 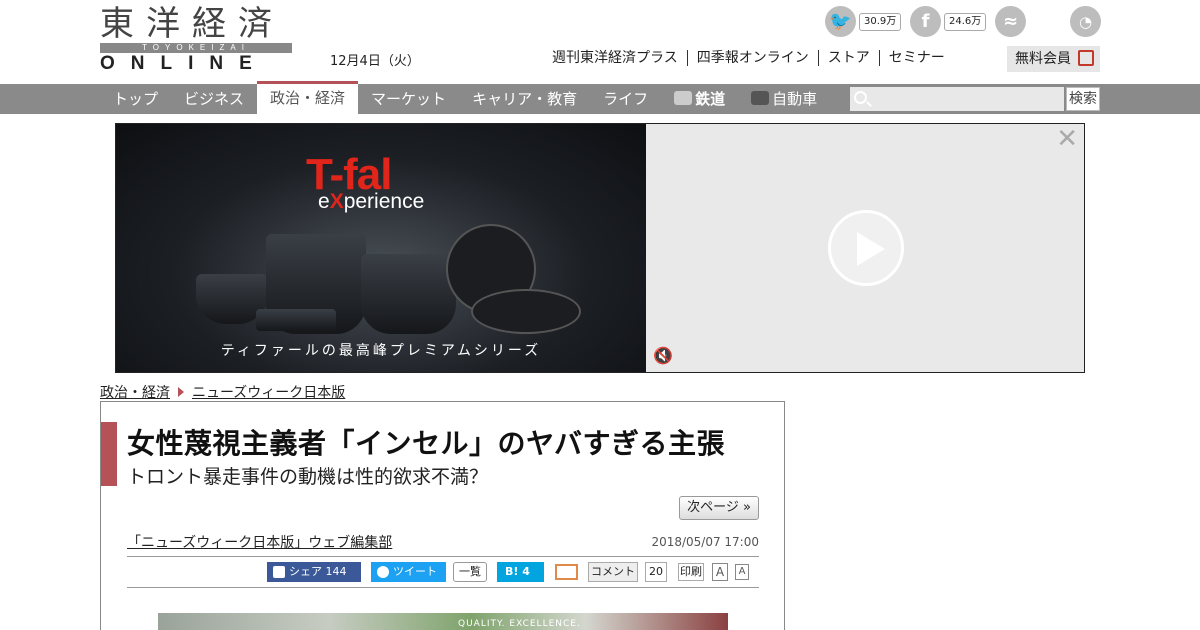 What do you see at coordinates (519, 624) in the screenshot?
I see `photo-sign-text: QUALITY. EXCELLENCE.` at bounding box center [519, 624].